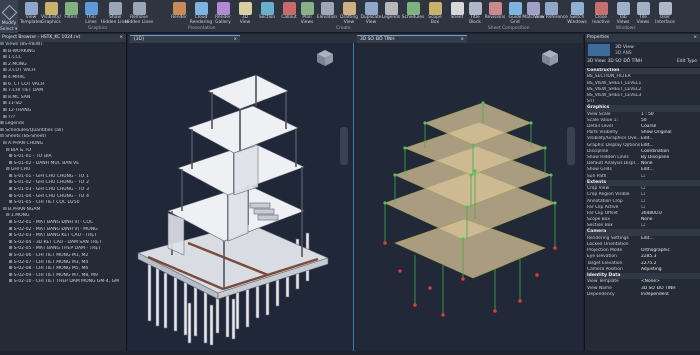 The image size is (700, 355). What do you see at coordinates (63, 71) in the screenshot?
I see `tree-item: ⊞ 3.COT VACH` at bounding box center [63, 71].